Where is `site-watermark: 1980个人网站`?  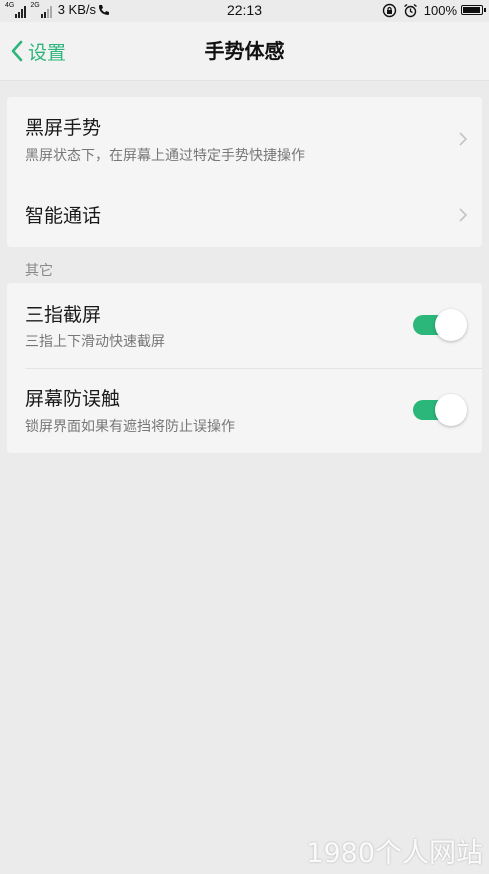 site-watermark: 1980个人网站 is located at coordinates (394, 853).